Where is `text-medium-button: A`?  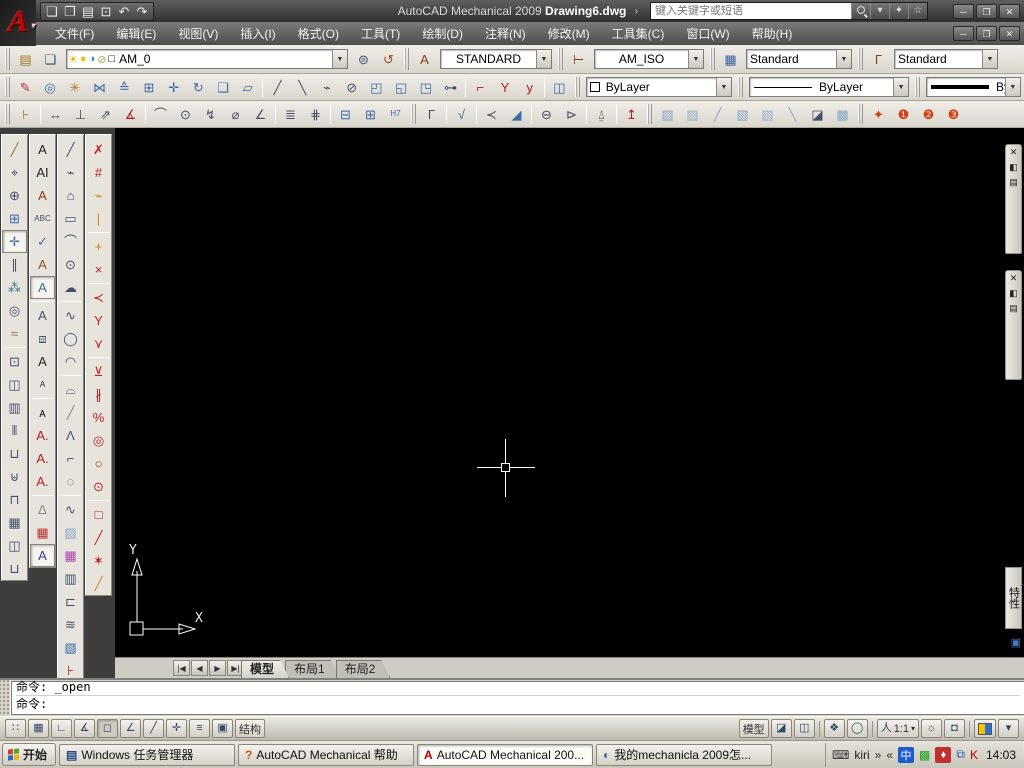
text-medium-button: A is located at coordinates (42, 384).